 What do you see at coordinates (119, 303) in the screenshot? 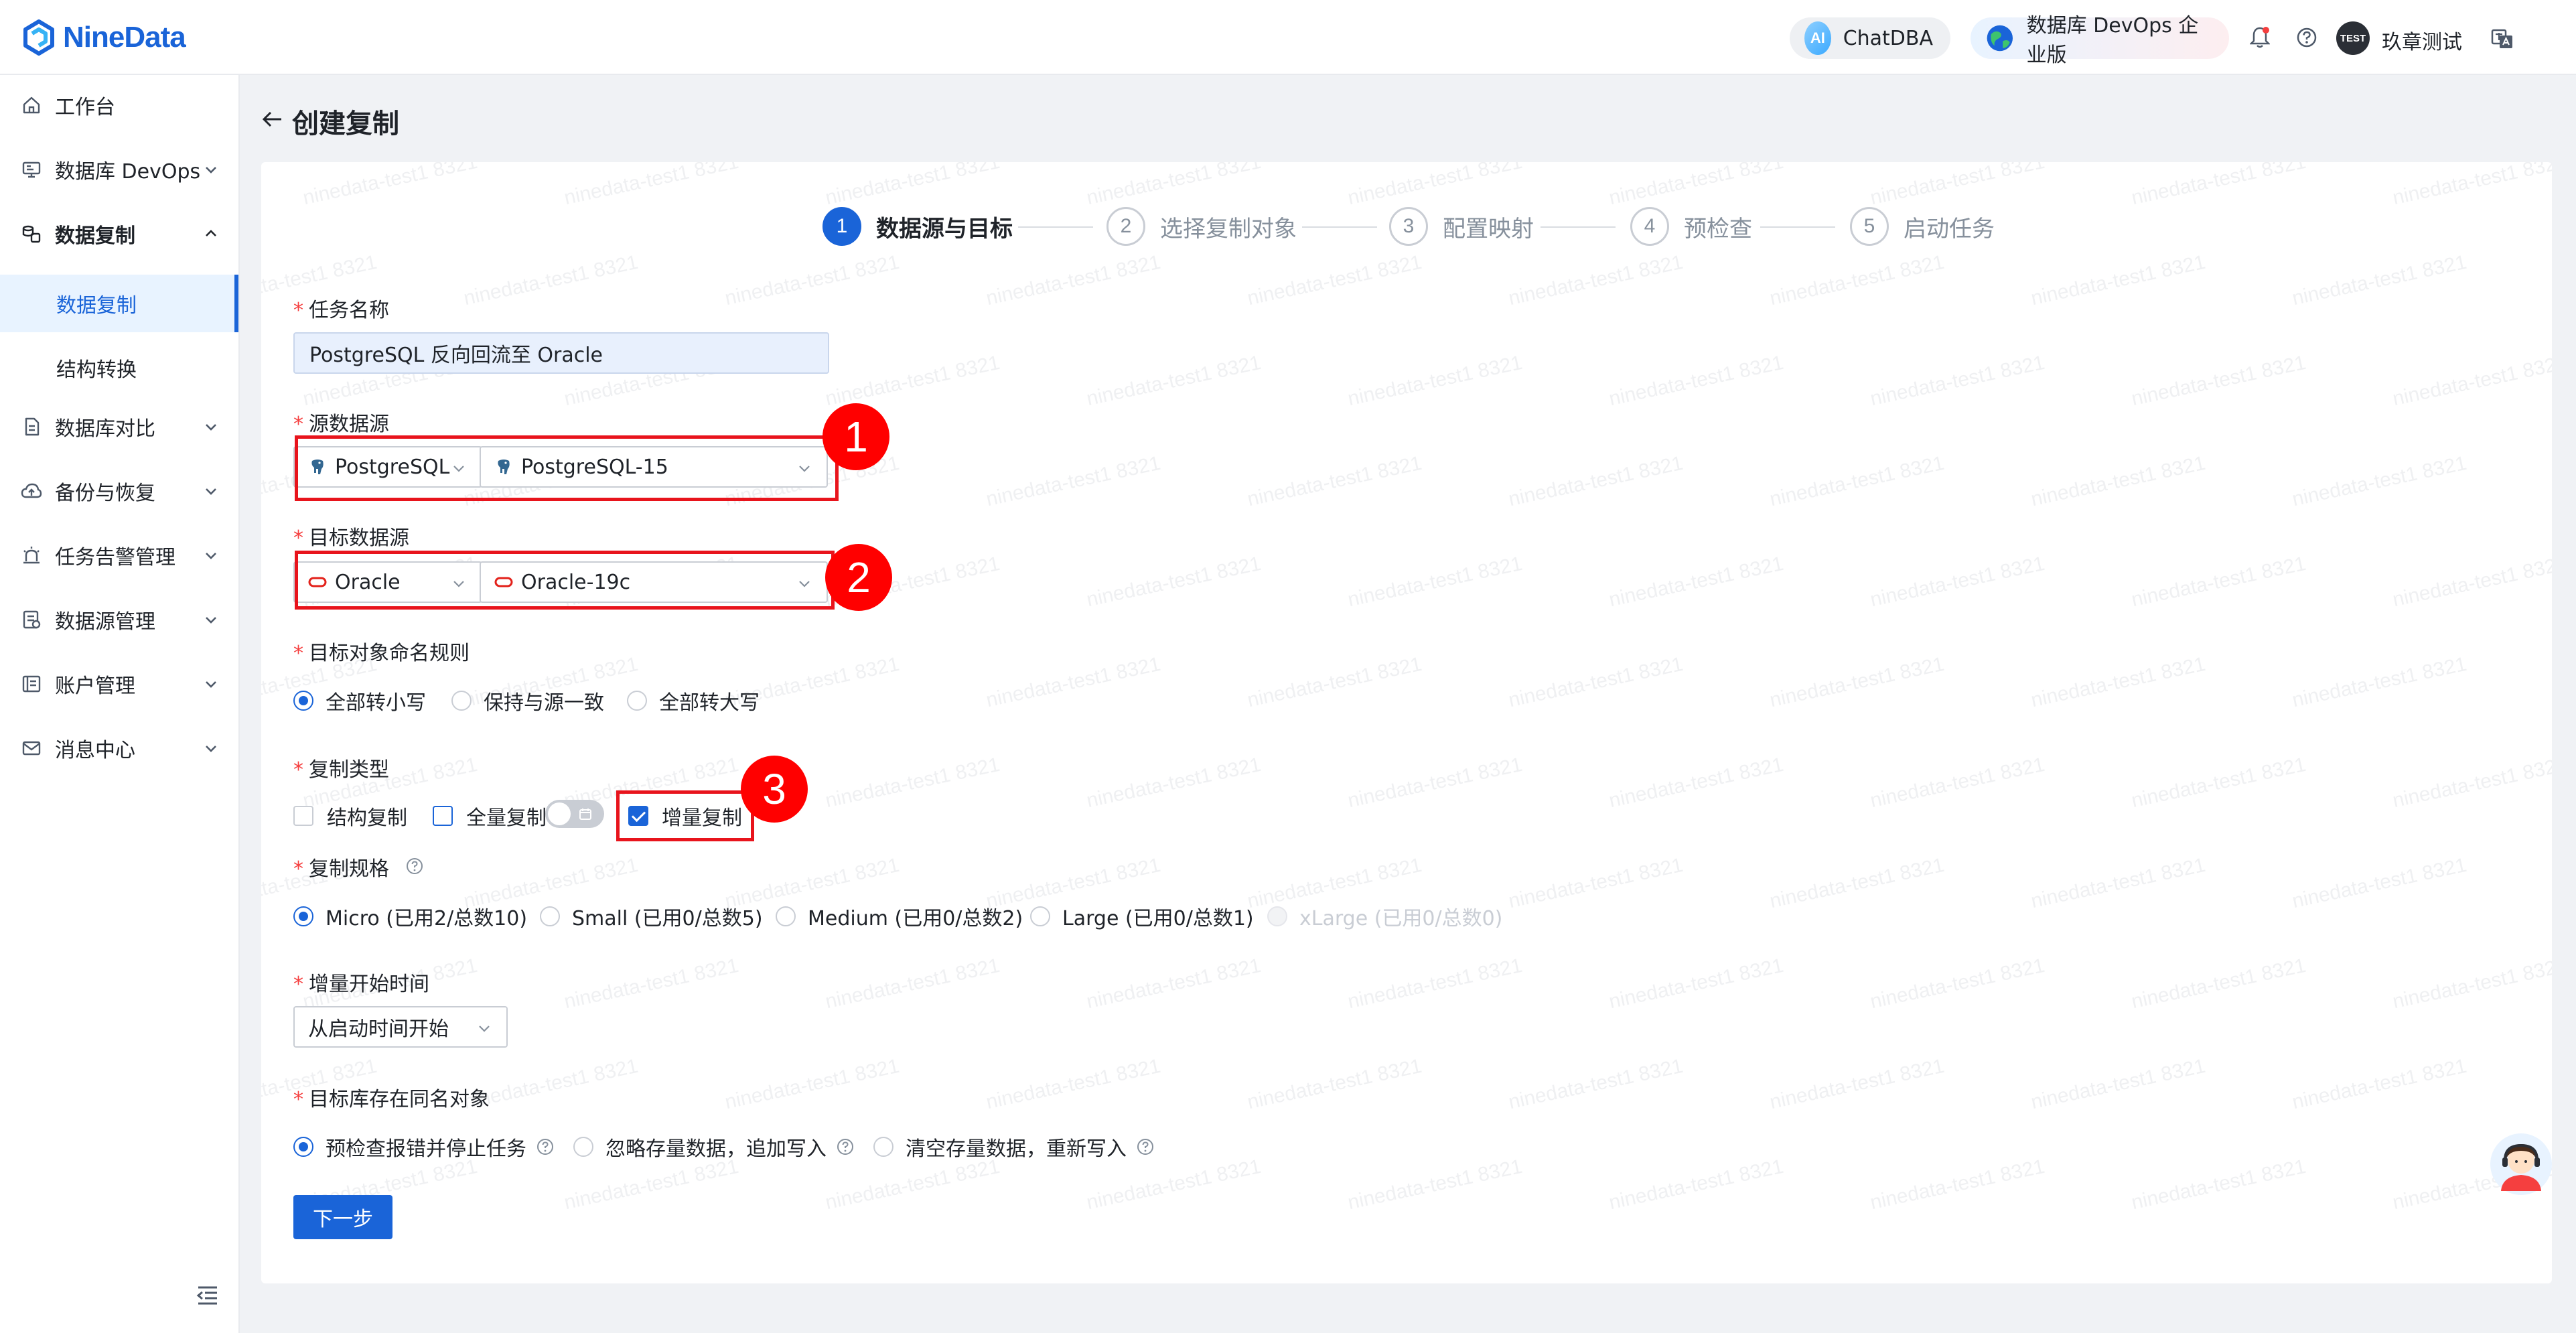
I see `sidebar-subitem-replication: 数据复制` at bounding box center [119, 303].